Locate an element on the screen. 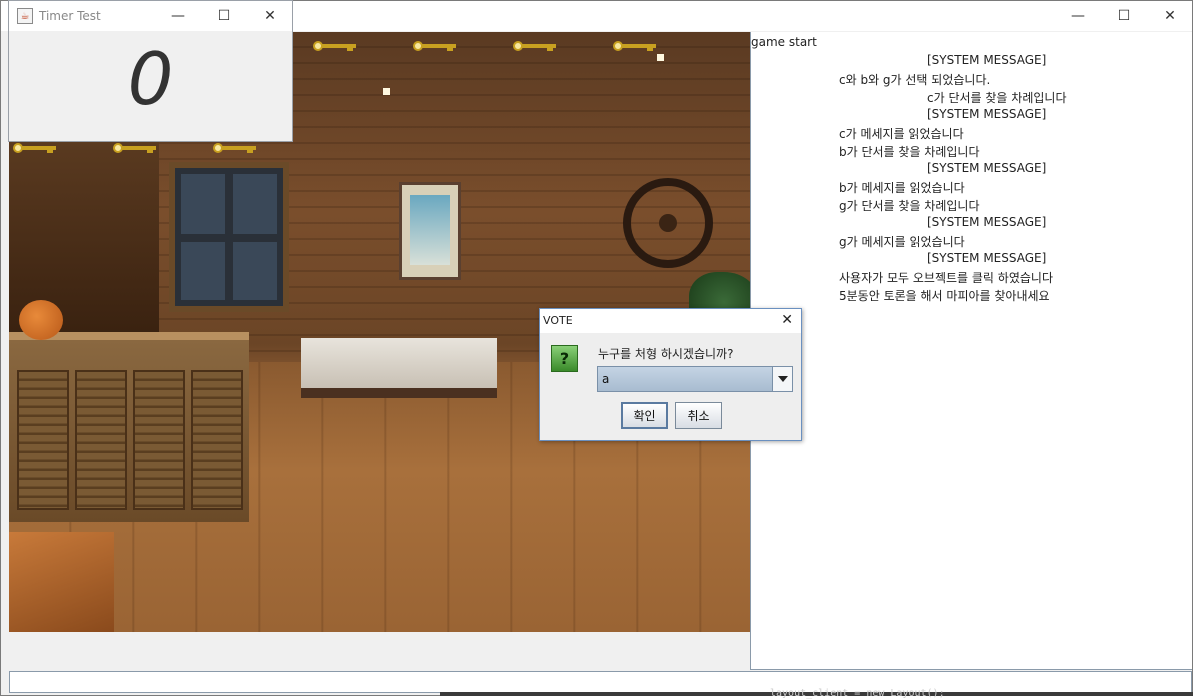 The height and width of the screenshot is (699, 1193). vote-target-value: a is located at coordinates (606, 379).